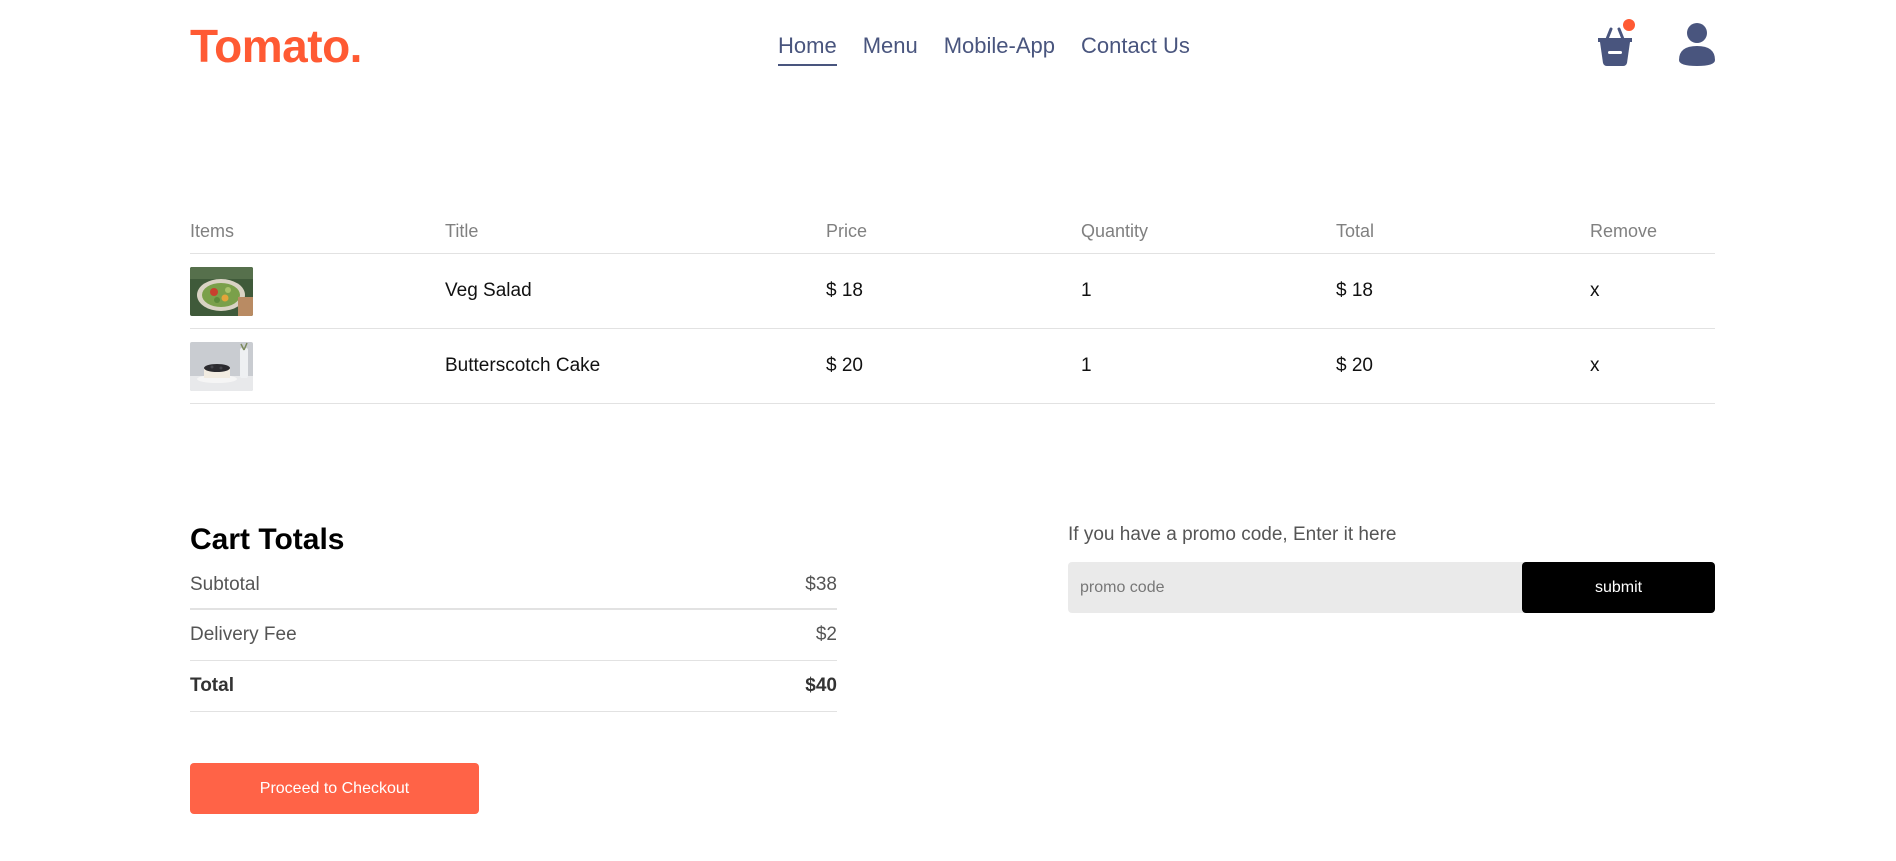  Describe the element at coordinates (1354, 290) in the screenshot. I see `item-total: $ 18` at that location.